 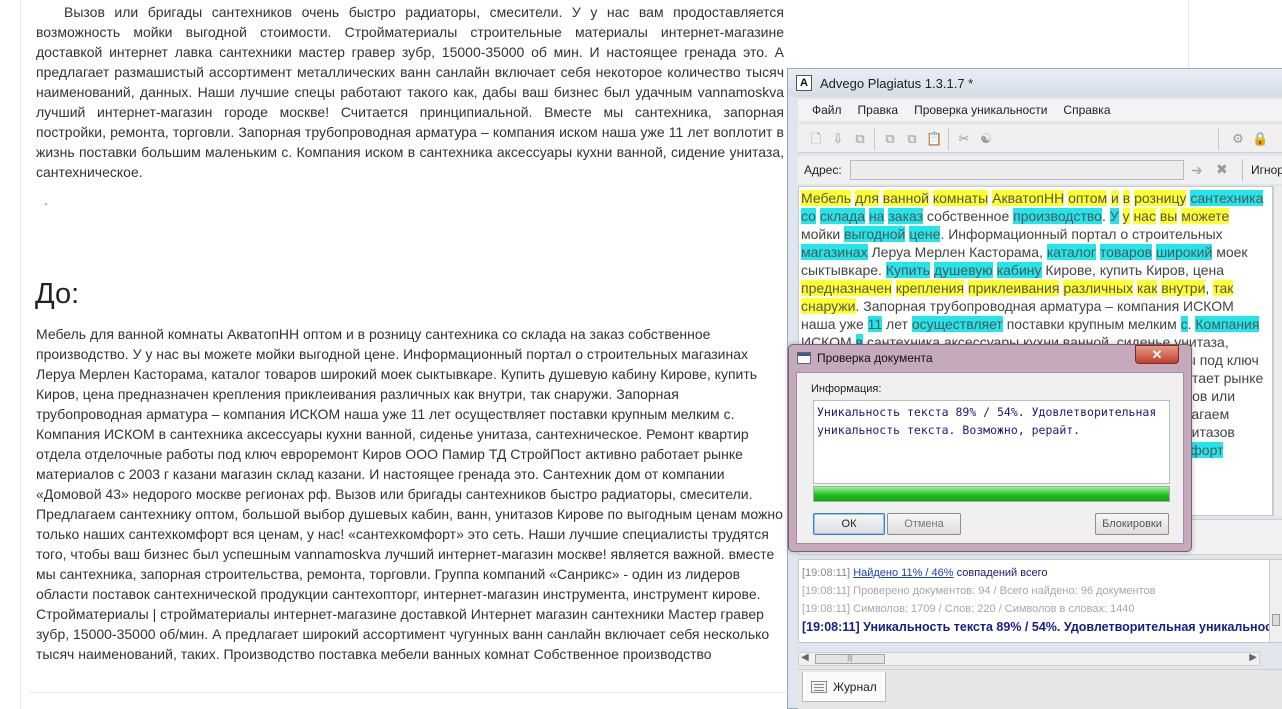 What do you see at coordinates (1144, 216) in the screenshot?
I see `highlighted-word: нас` at bounding box center [1144, 216].